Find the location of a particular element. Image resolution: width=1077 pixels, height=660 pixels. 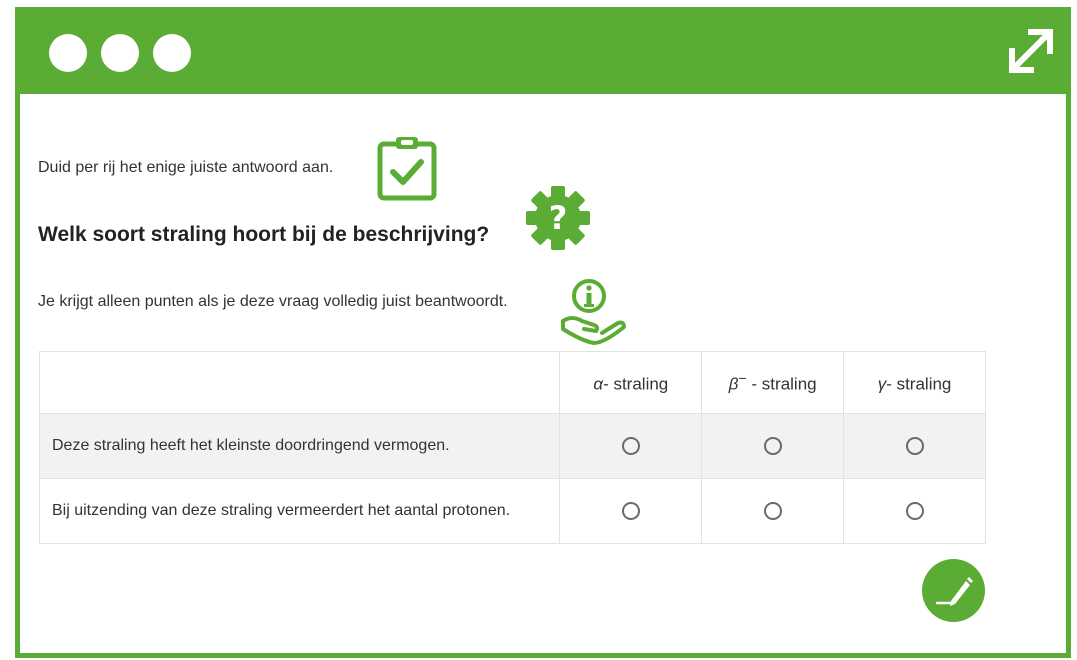

expand-arrows-icon is located at coordinates (1031, 51).